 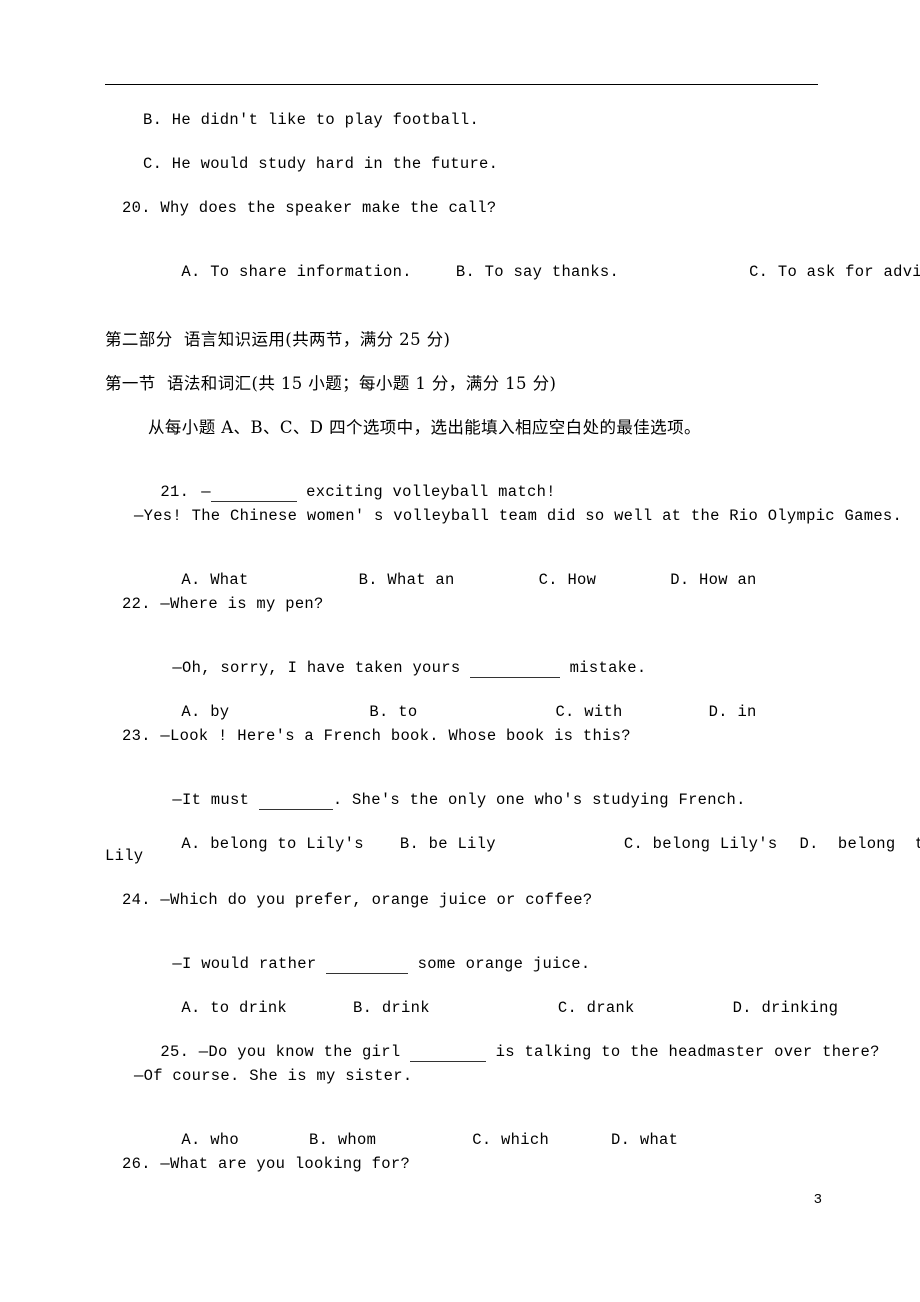 I want to click on q25-reply: —Of course. She is my sister., so click(x=273, y=1076).